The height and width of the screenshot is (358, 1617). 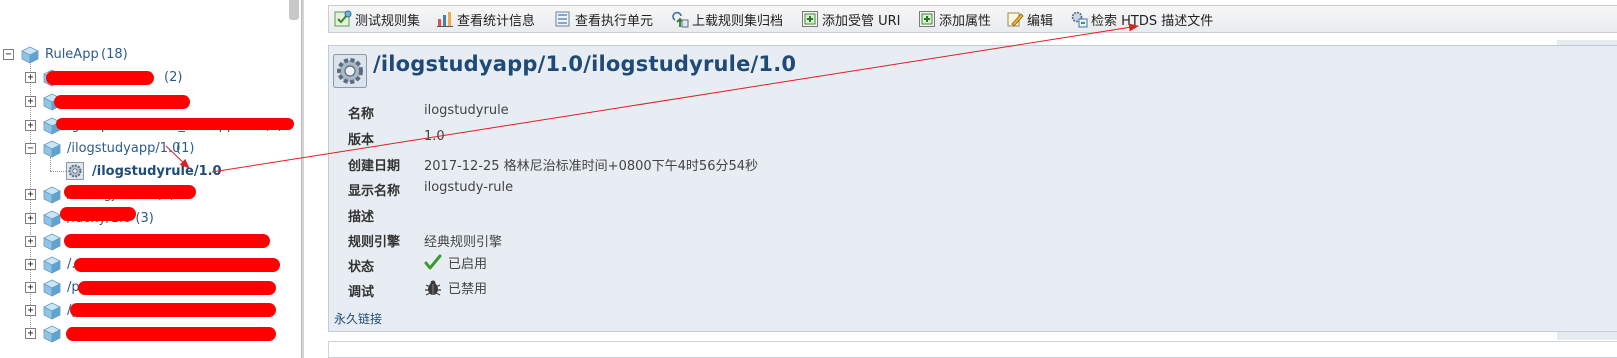 I want to click on view-statistics-button: 查看统计信息, so click(x=485, y=19).